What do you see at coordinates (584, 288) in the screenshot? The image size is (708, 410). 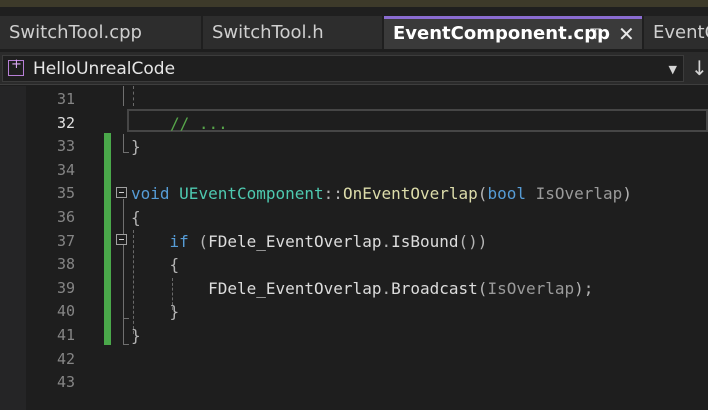 I see `code-token: );` at bounding box center [584, 288].